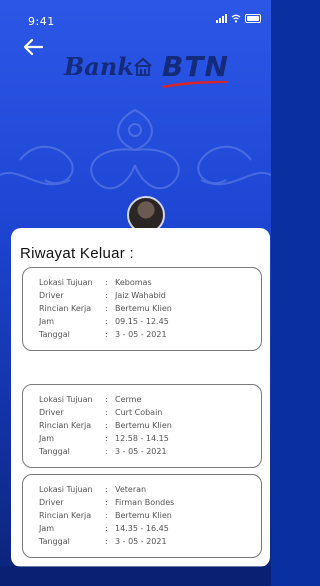  I want to click on battery-icon, so click(253, 18).